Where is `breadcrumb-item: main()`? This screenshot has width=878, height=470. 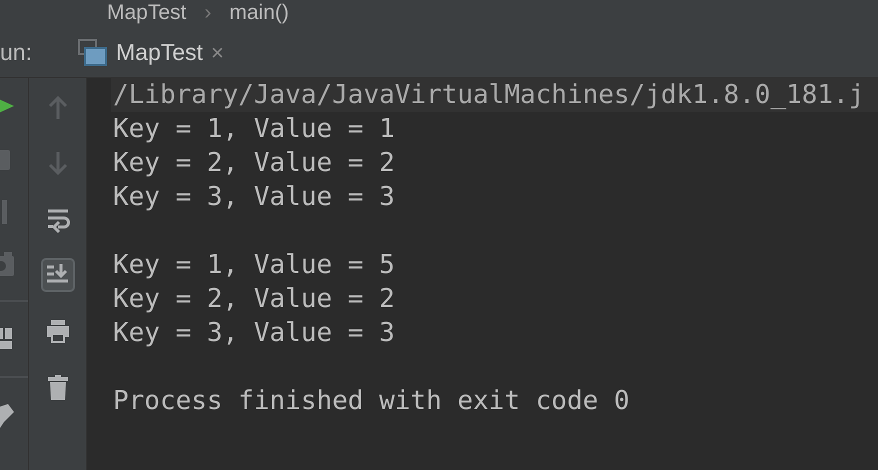 breadcrumb-item: main() is located at coordinates (259, 12).